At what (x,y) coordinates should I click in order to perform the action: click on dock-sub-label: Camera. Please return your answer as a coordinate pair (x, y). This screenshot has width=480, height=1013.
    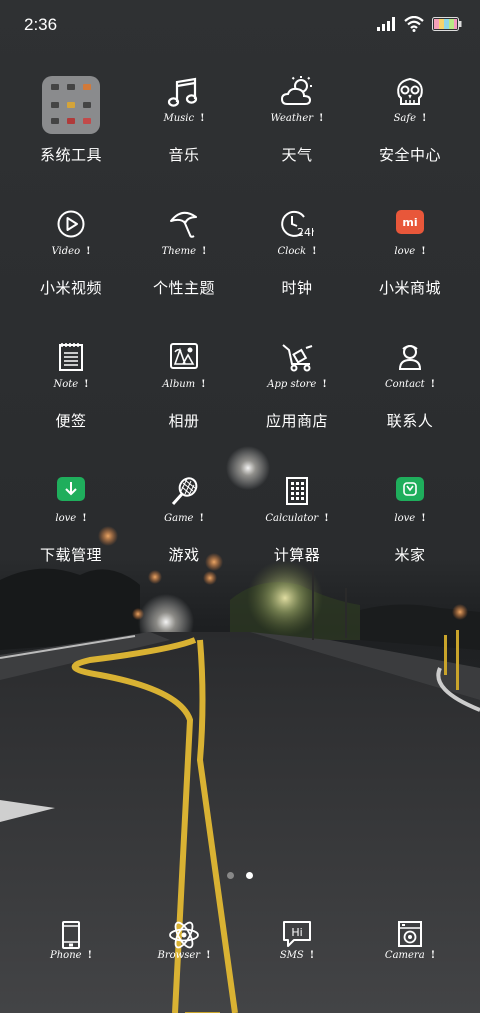
    Looking at the image, I should click on (404, 955).